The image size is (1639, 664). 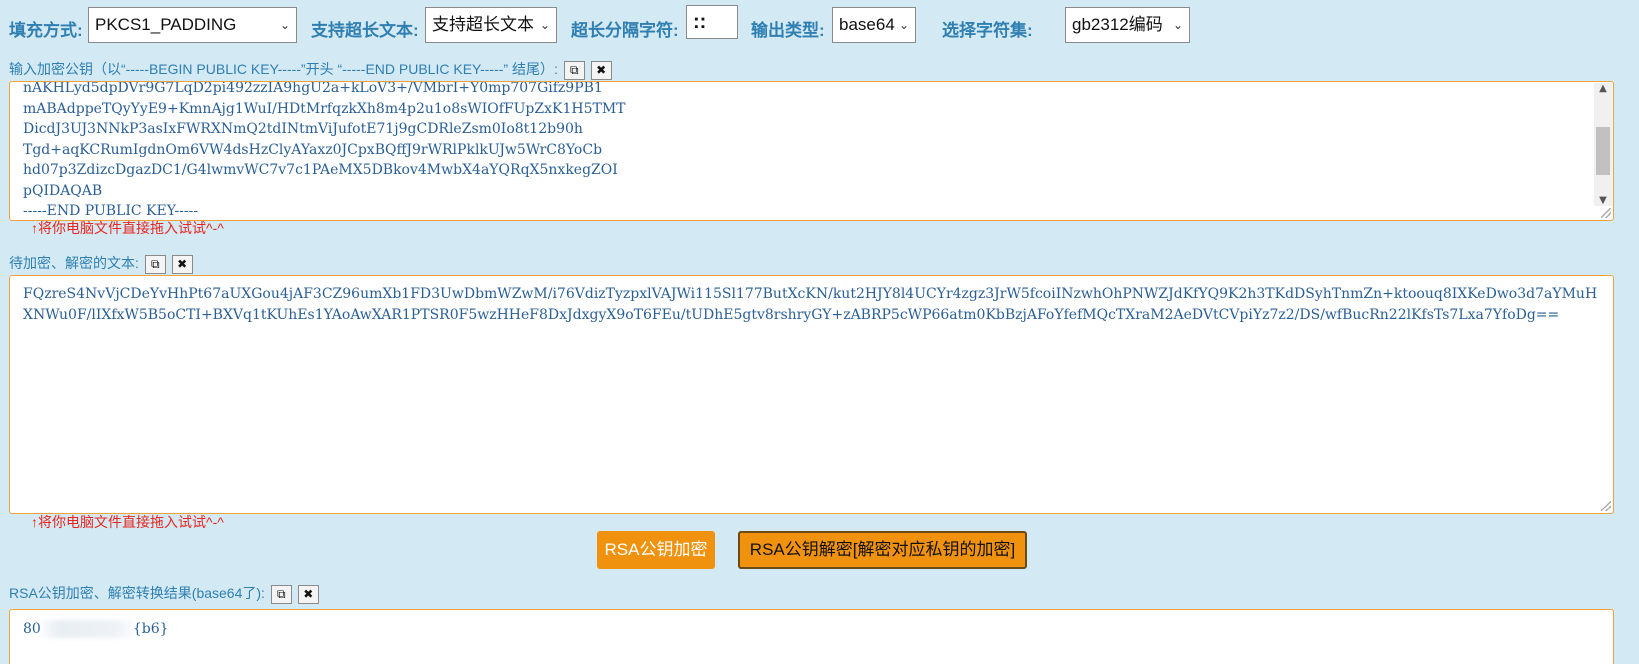 I want to click on public-key-drop-hint: ↑将你电脑文件直接拖入试试^-^, so click(x=127, y=228).